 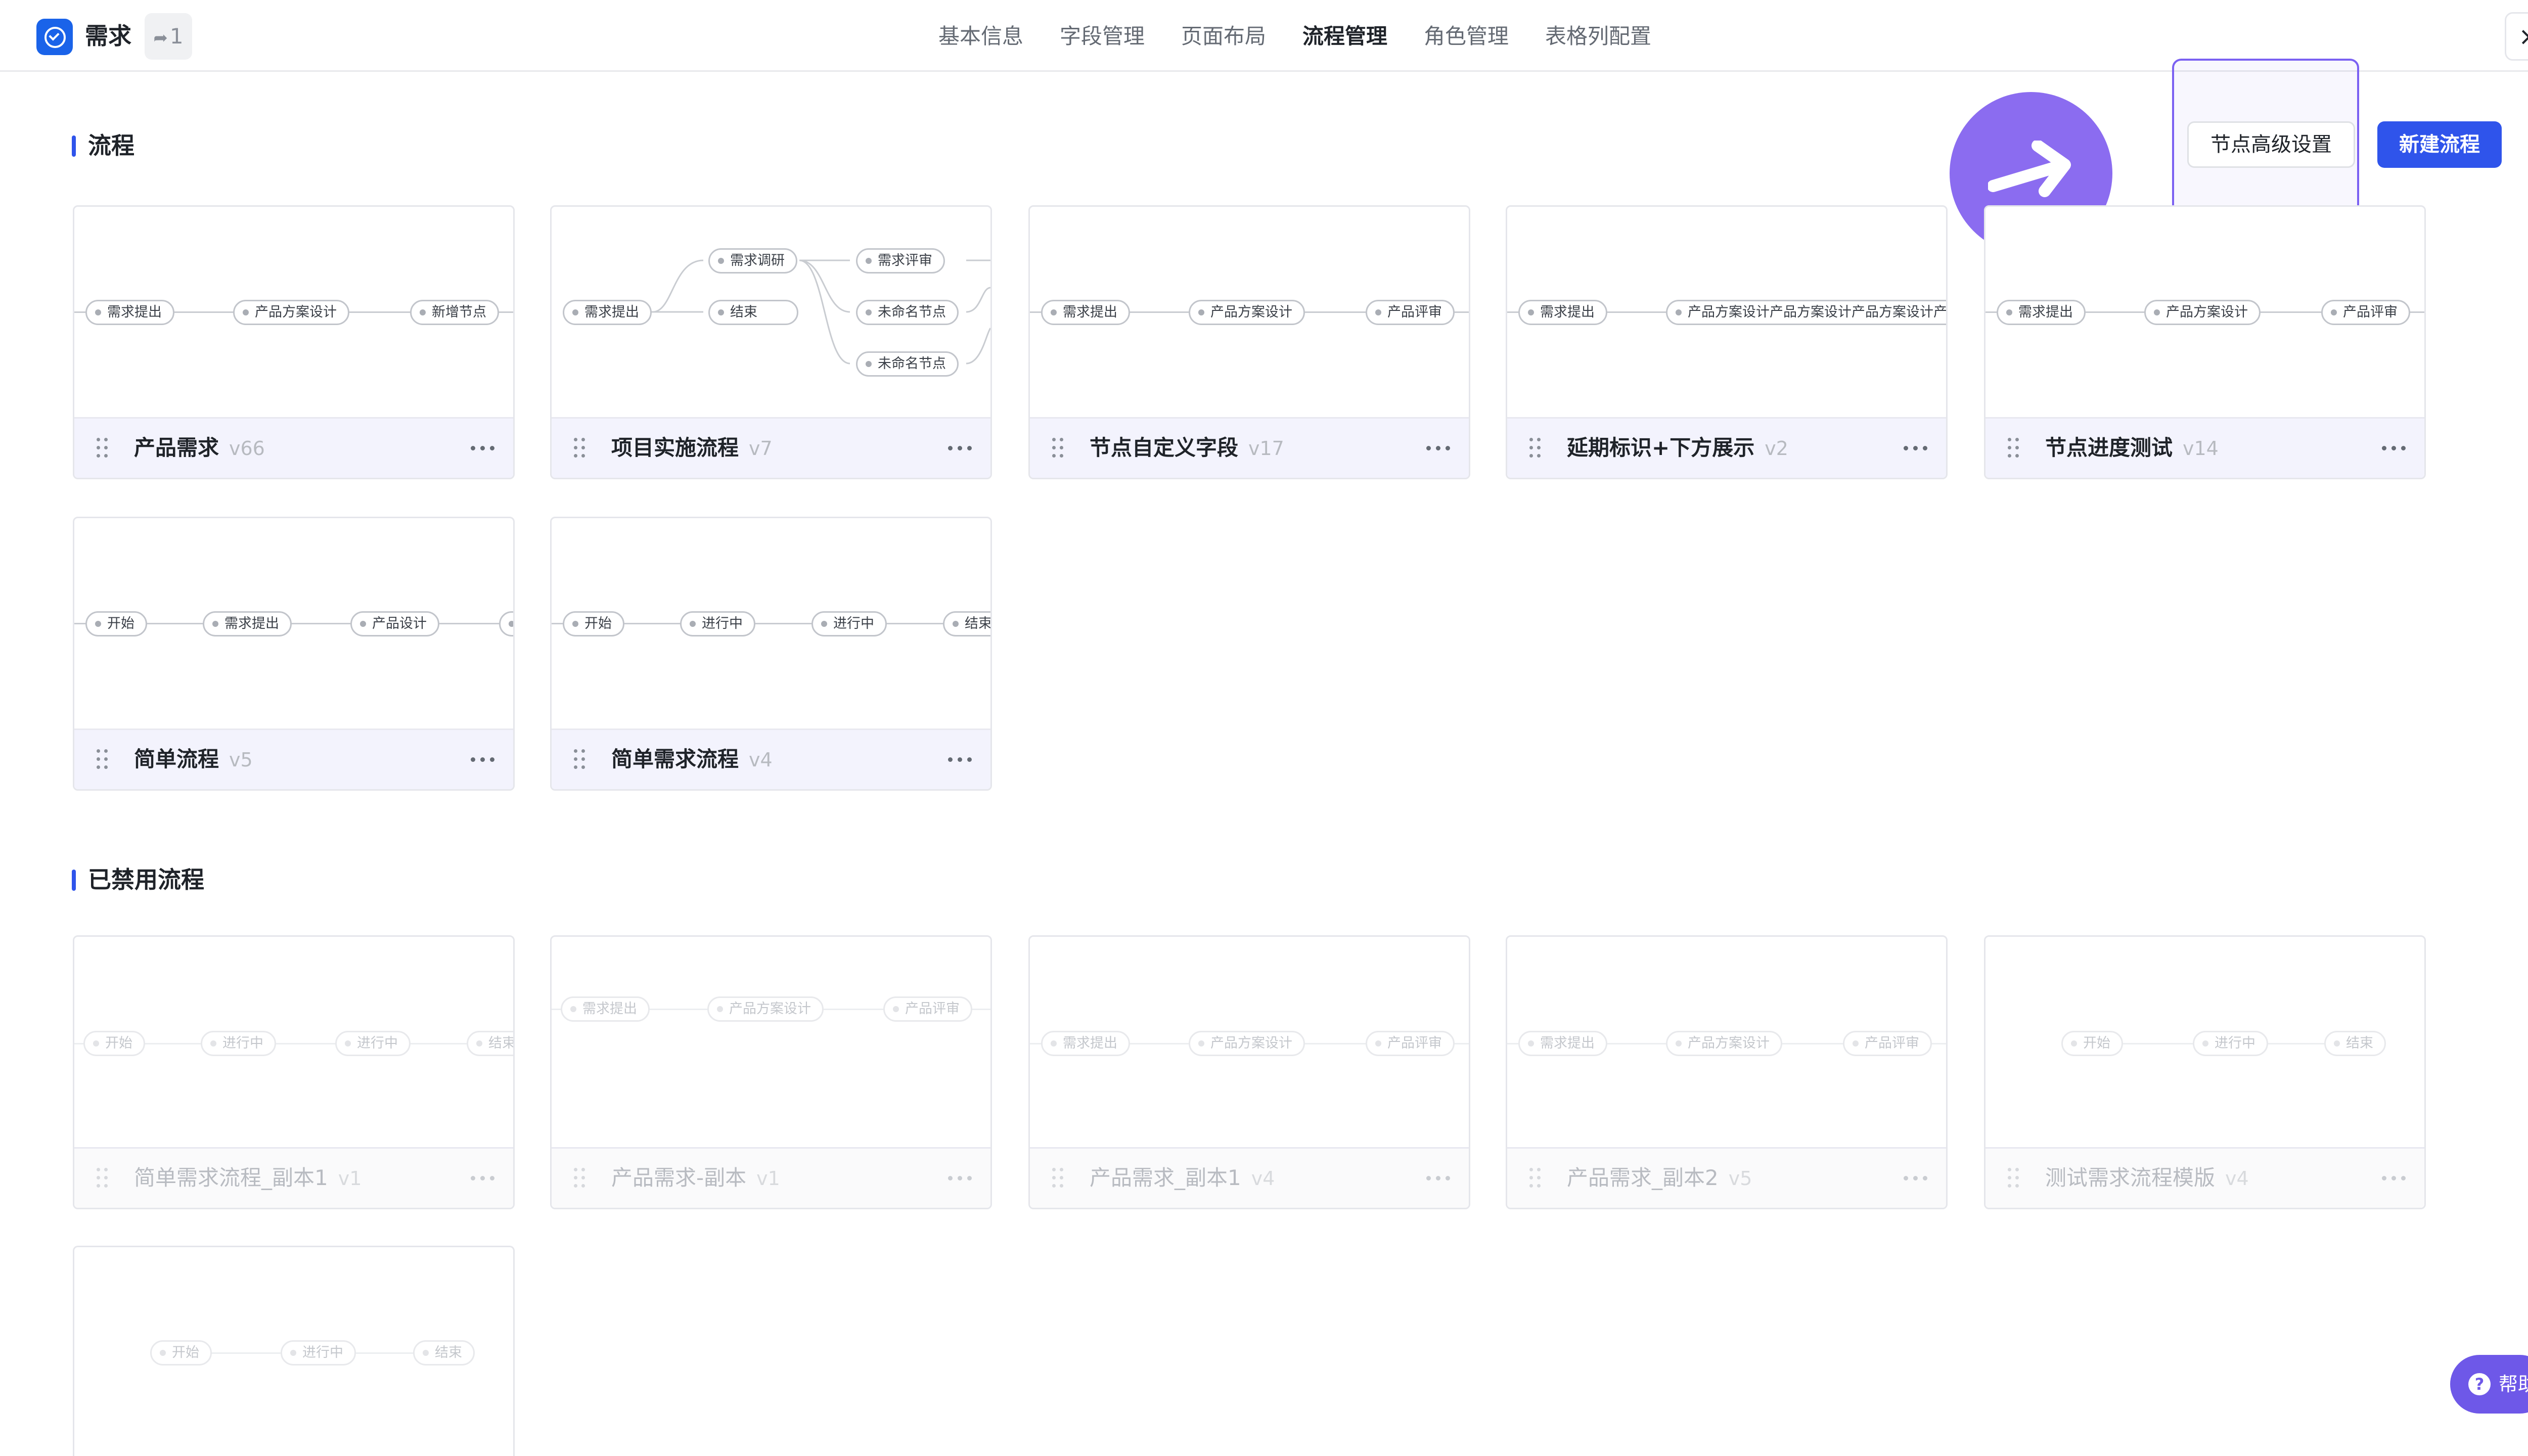 I want to click on tab-table-column-config: 表格列配置, so click(x=1598, y=36).